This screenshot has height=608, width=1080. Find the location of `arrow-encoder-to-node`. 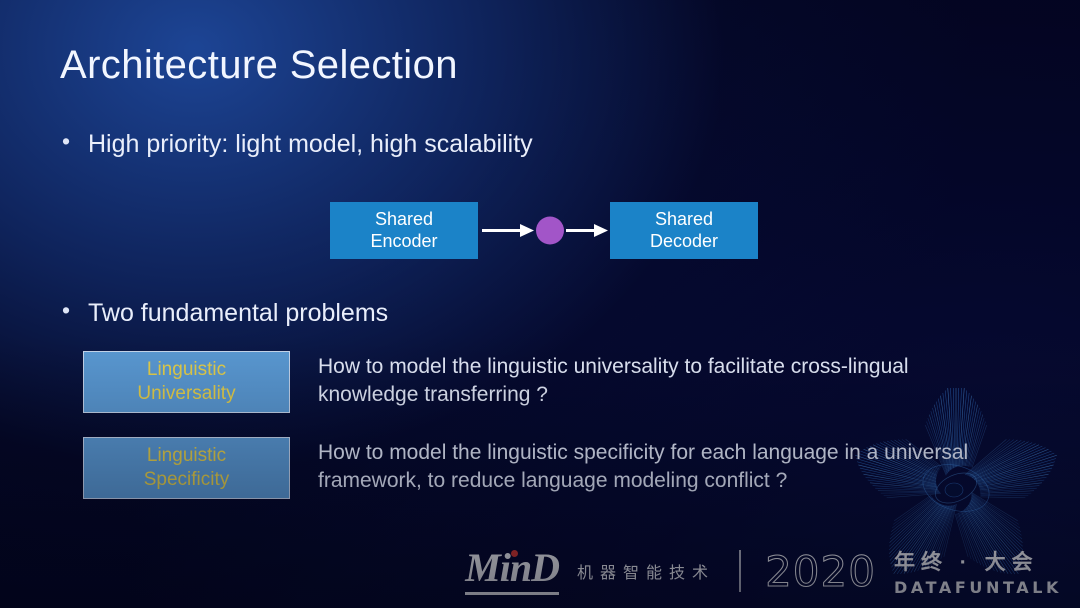

arrow-encoder-to-node is located at coordinates (508, 230).